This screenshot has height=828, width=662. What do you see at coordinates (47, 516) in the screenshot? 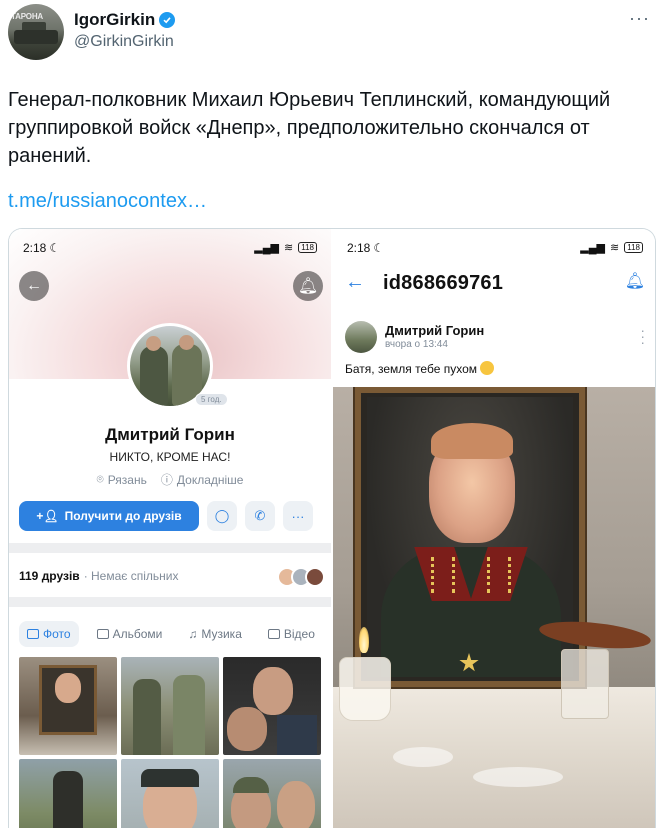
I see `add-user-icon: +👤︎` at bounding box center [47, 516].